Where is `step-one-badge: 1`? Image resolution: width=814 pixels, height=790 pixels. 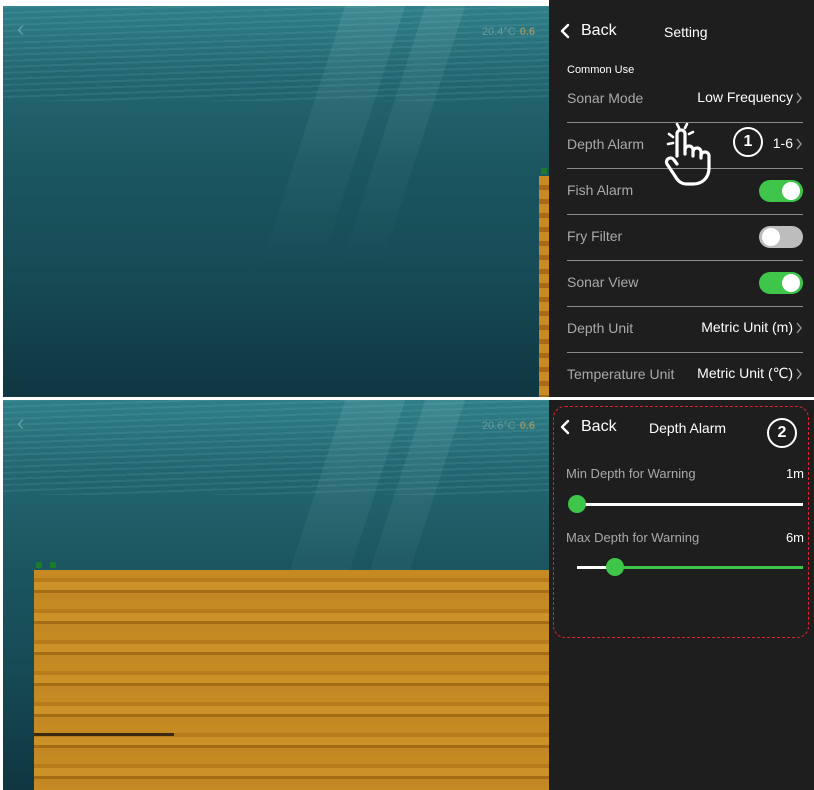 step-one-badge: 1 is located at coordinates (748, 142).